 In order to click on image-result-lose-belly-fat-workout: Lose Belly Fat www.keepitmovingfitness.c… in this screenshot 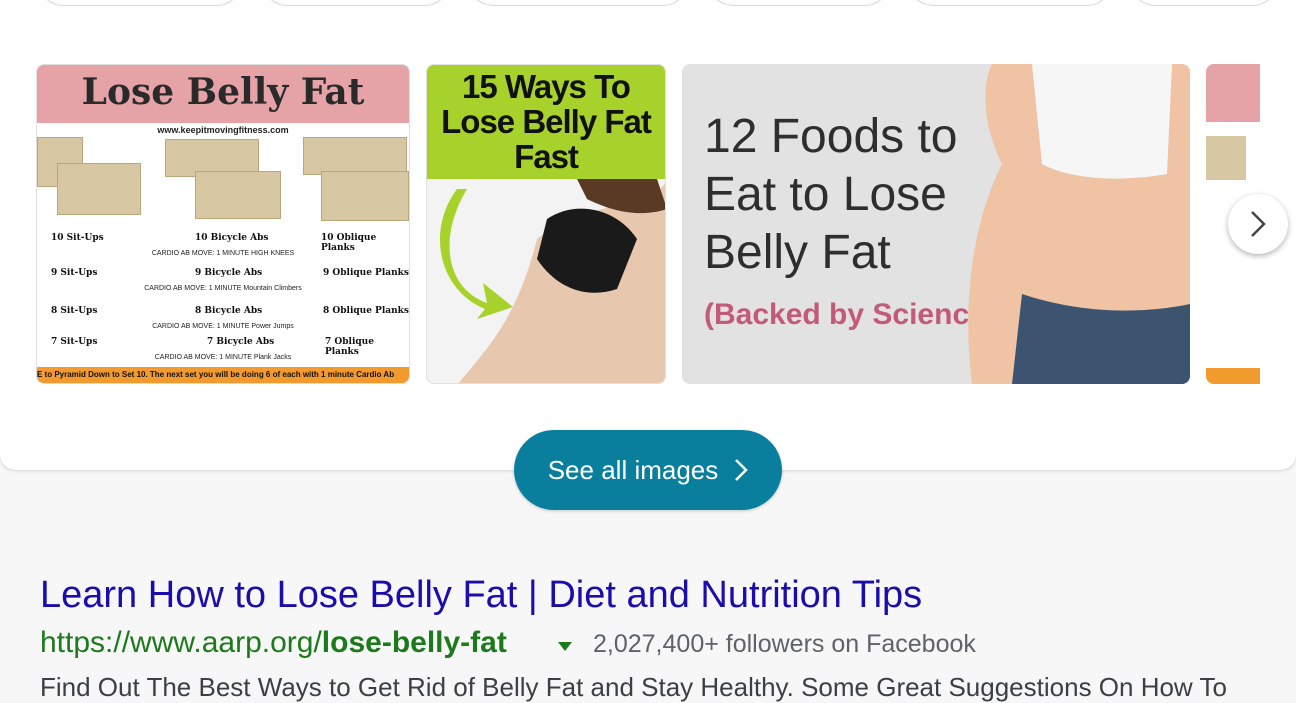, I will do `click(223, 224)`.